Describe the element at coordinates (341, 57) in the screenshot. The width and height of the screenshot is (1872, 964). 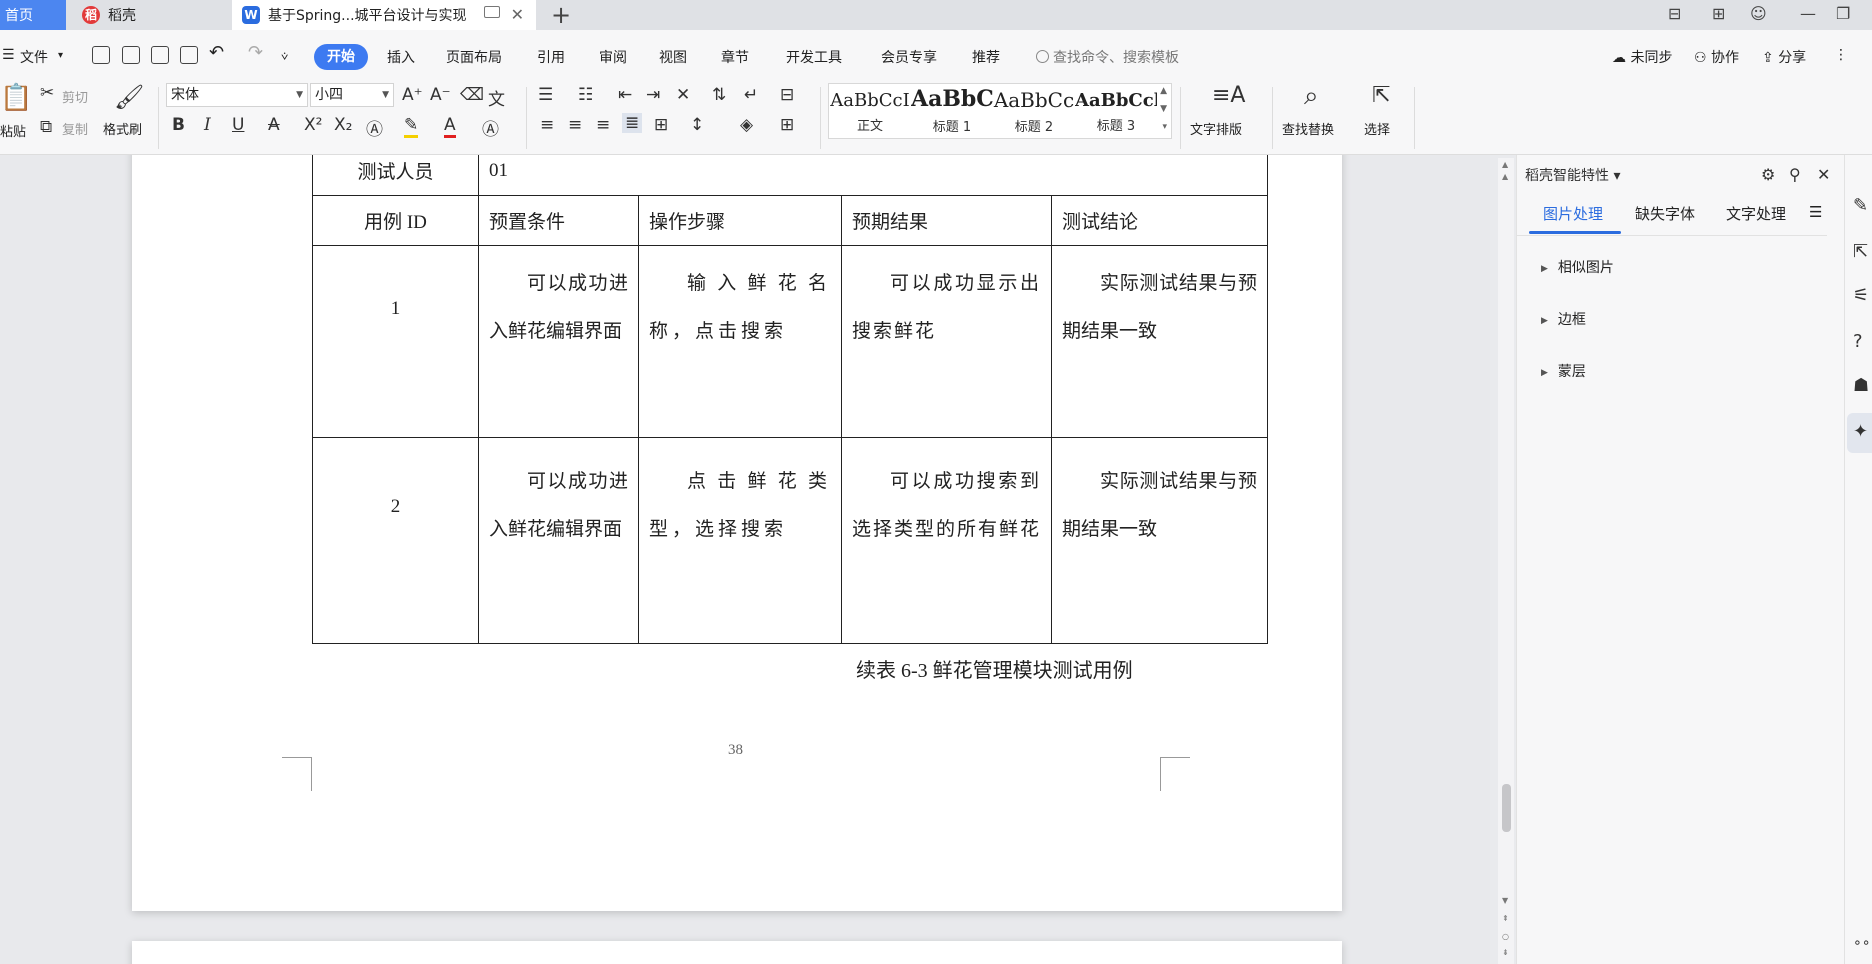
I see `menu-start: 开始` at that location.